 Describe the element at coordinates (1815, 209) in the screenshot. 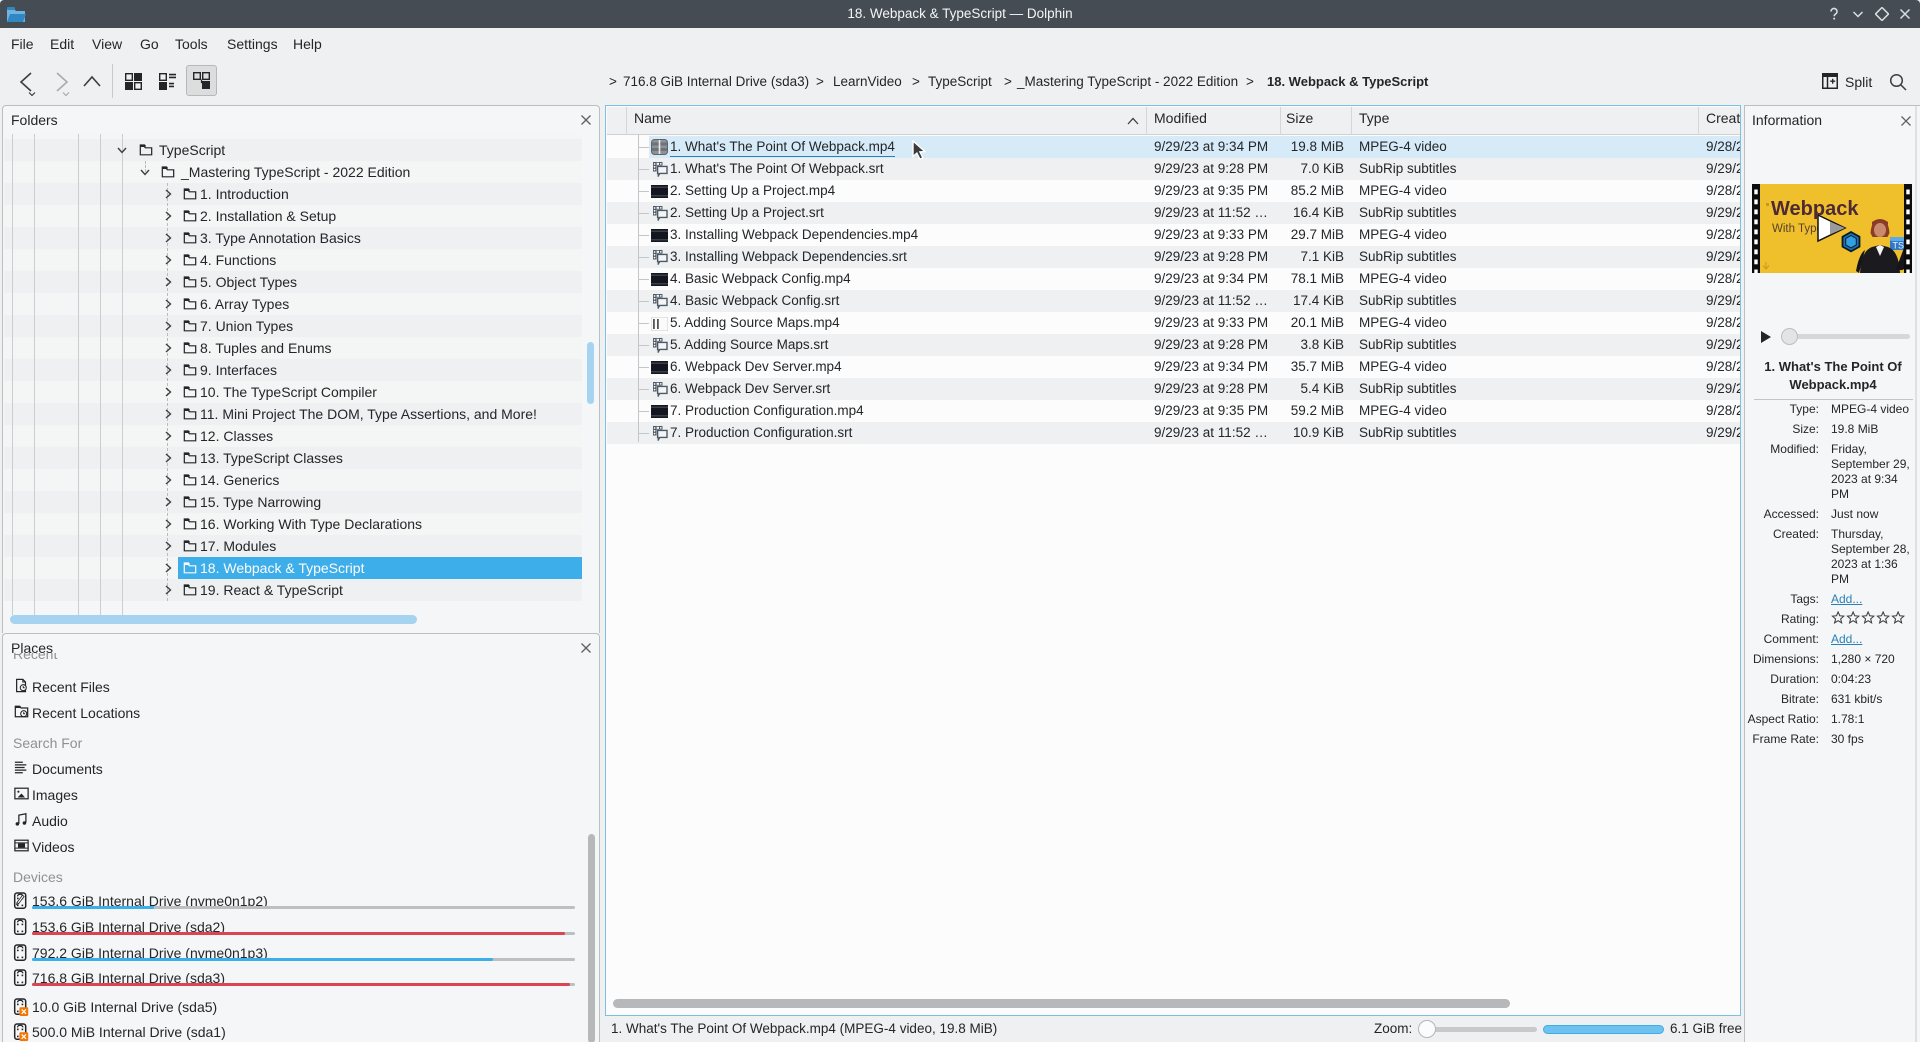

I see `svg-text: Webpack` at that location.